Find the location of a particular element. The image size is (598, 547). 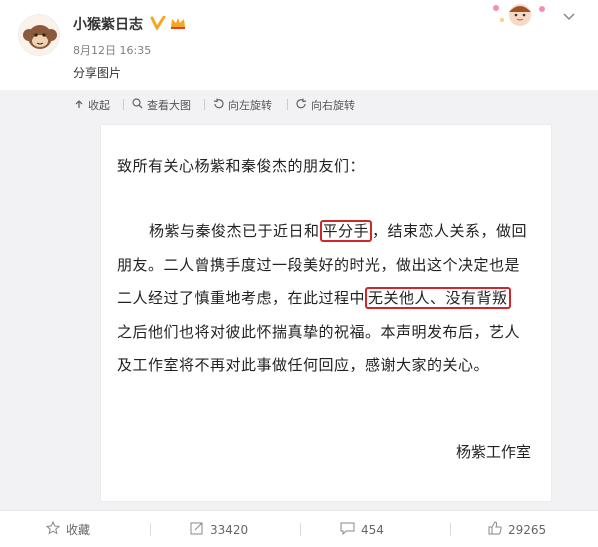

magnifier-icon is located at coordinates (137, 105).